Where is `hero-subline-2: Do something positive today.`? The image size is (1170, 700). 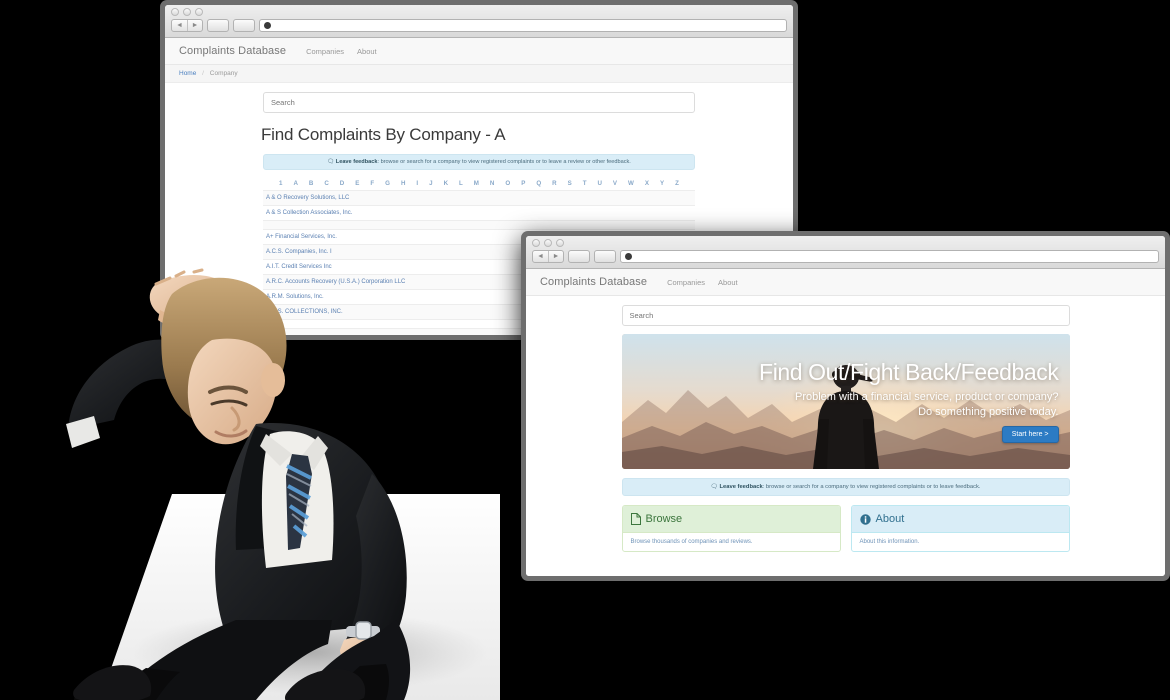
hero-subline-2: Do something positive today. is located at coordinates (988, 412).